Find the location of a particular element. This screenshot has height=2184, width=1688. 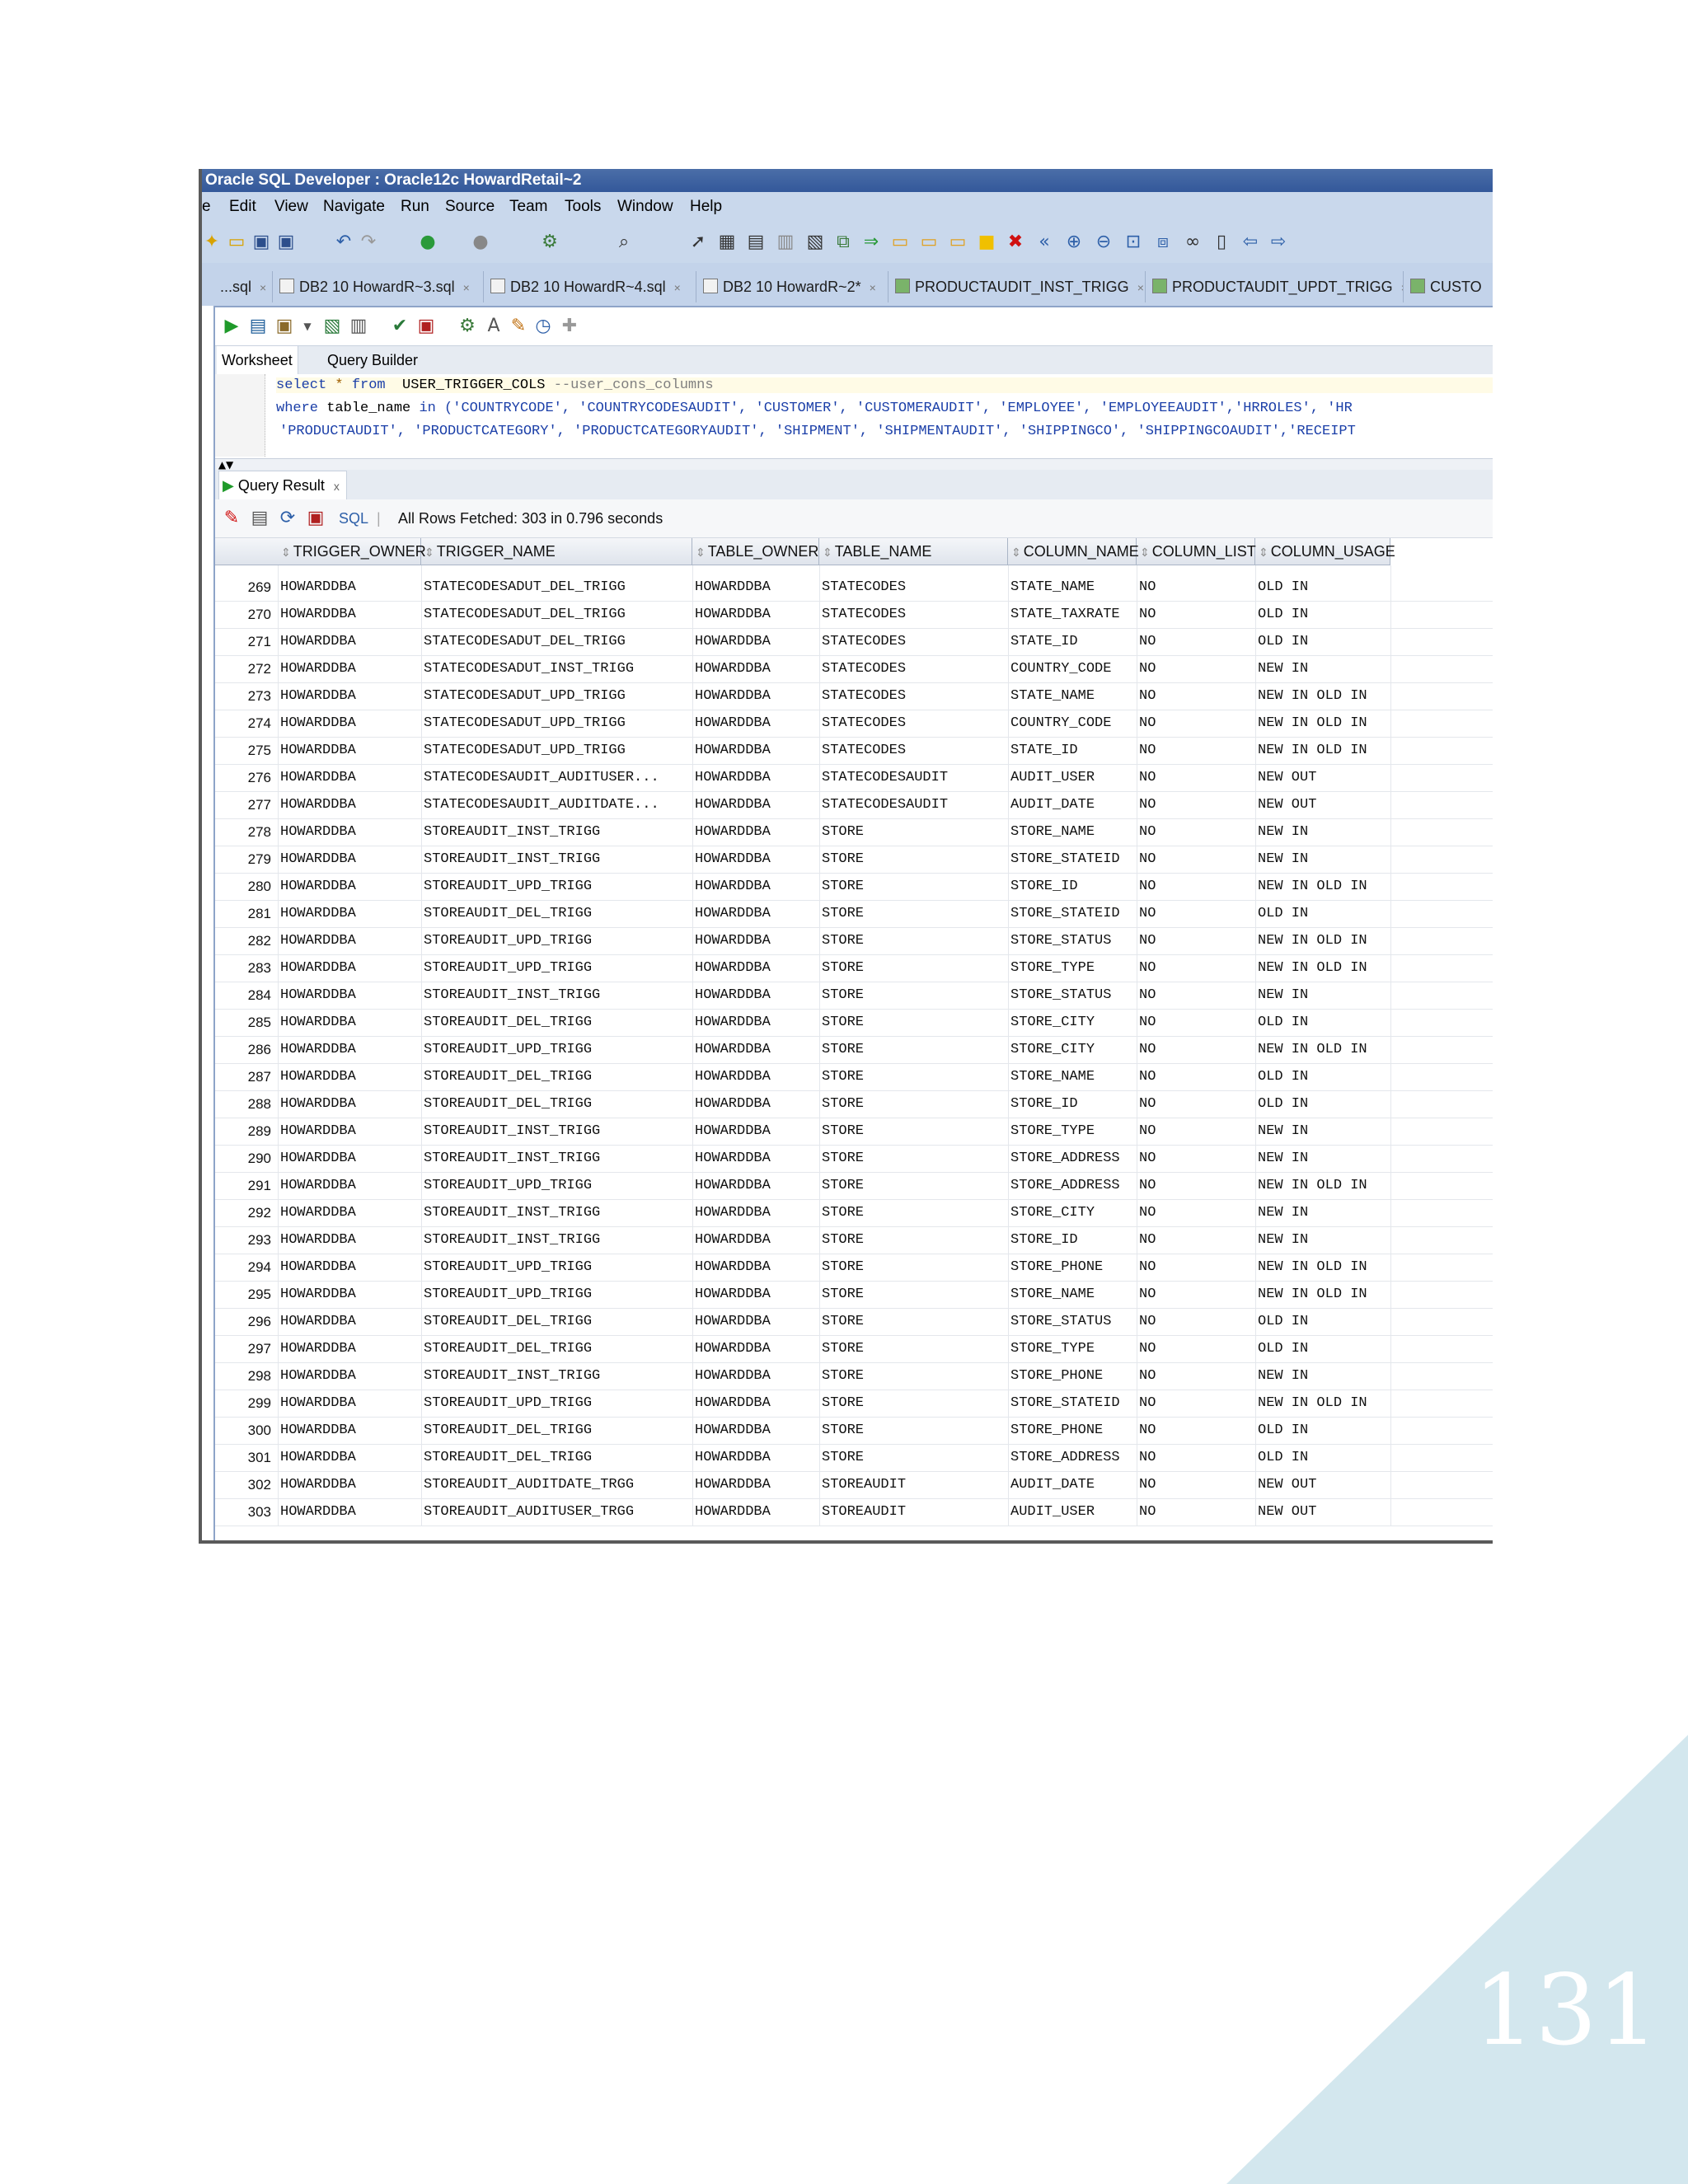

eraser-icon: ✎ is located at coordinates (519, 326).